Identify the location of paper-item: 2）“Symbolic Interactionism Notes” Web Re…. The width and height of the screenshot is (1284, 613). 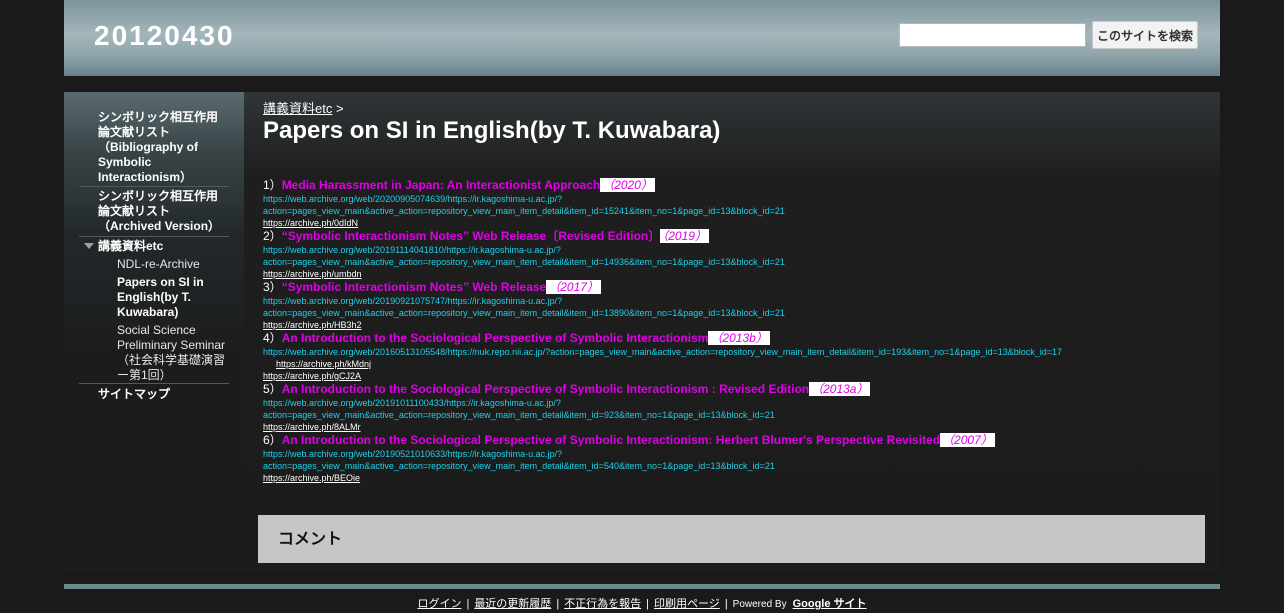
(738, 254).